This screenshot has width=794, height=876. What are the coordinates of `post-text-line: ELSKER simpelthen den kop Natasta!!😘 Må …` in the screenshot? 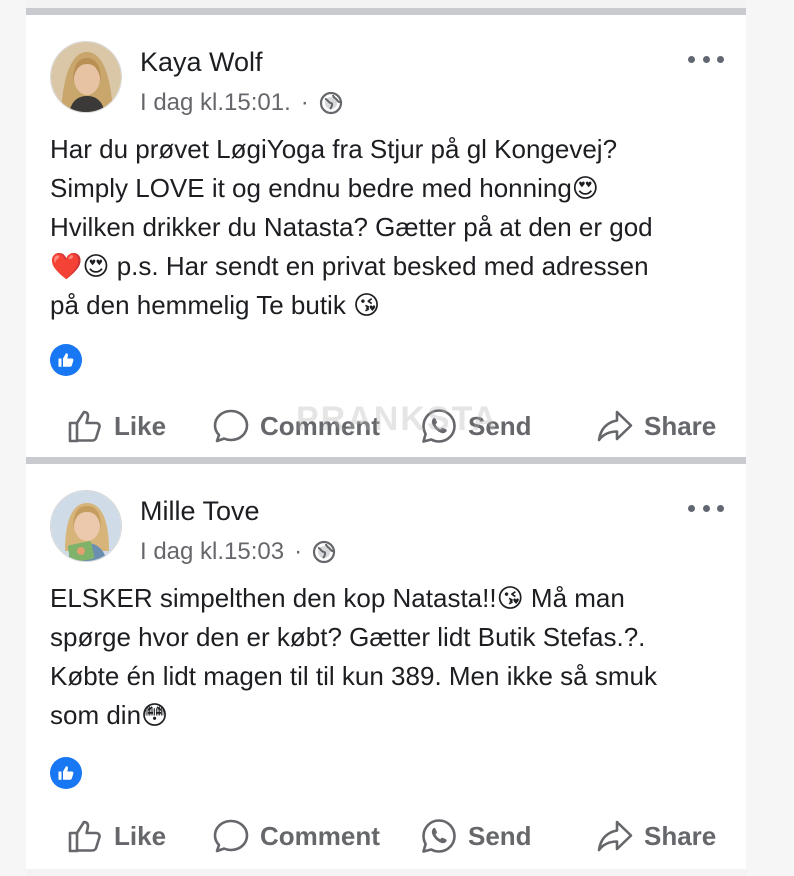 It's located at (337, 598).